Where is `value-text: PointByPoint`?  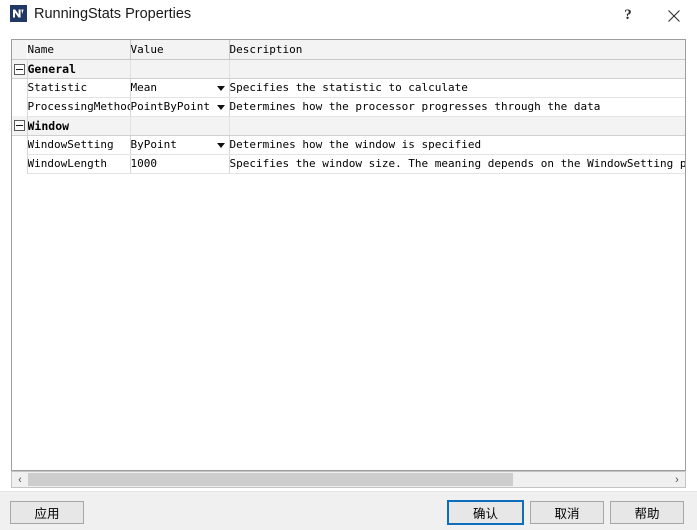
value-text: PointByPoint is located at coordinates (170, 106).